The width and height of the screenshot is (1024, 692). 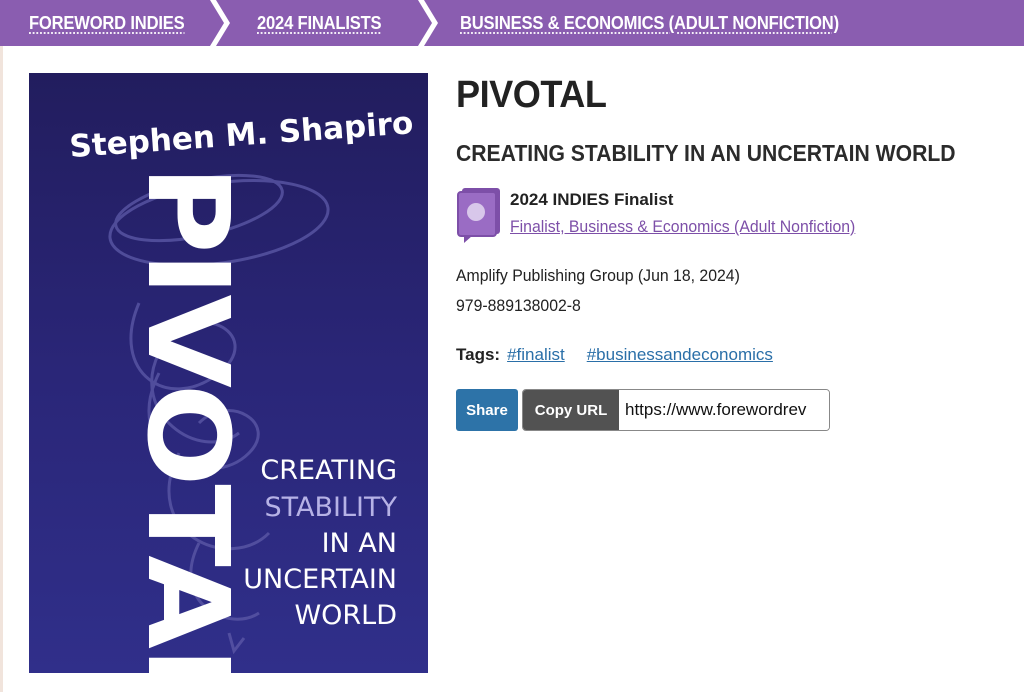 I want to click on copy-url-button: Copy URL, so click(x=571, y=410).